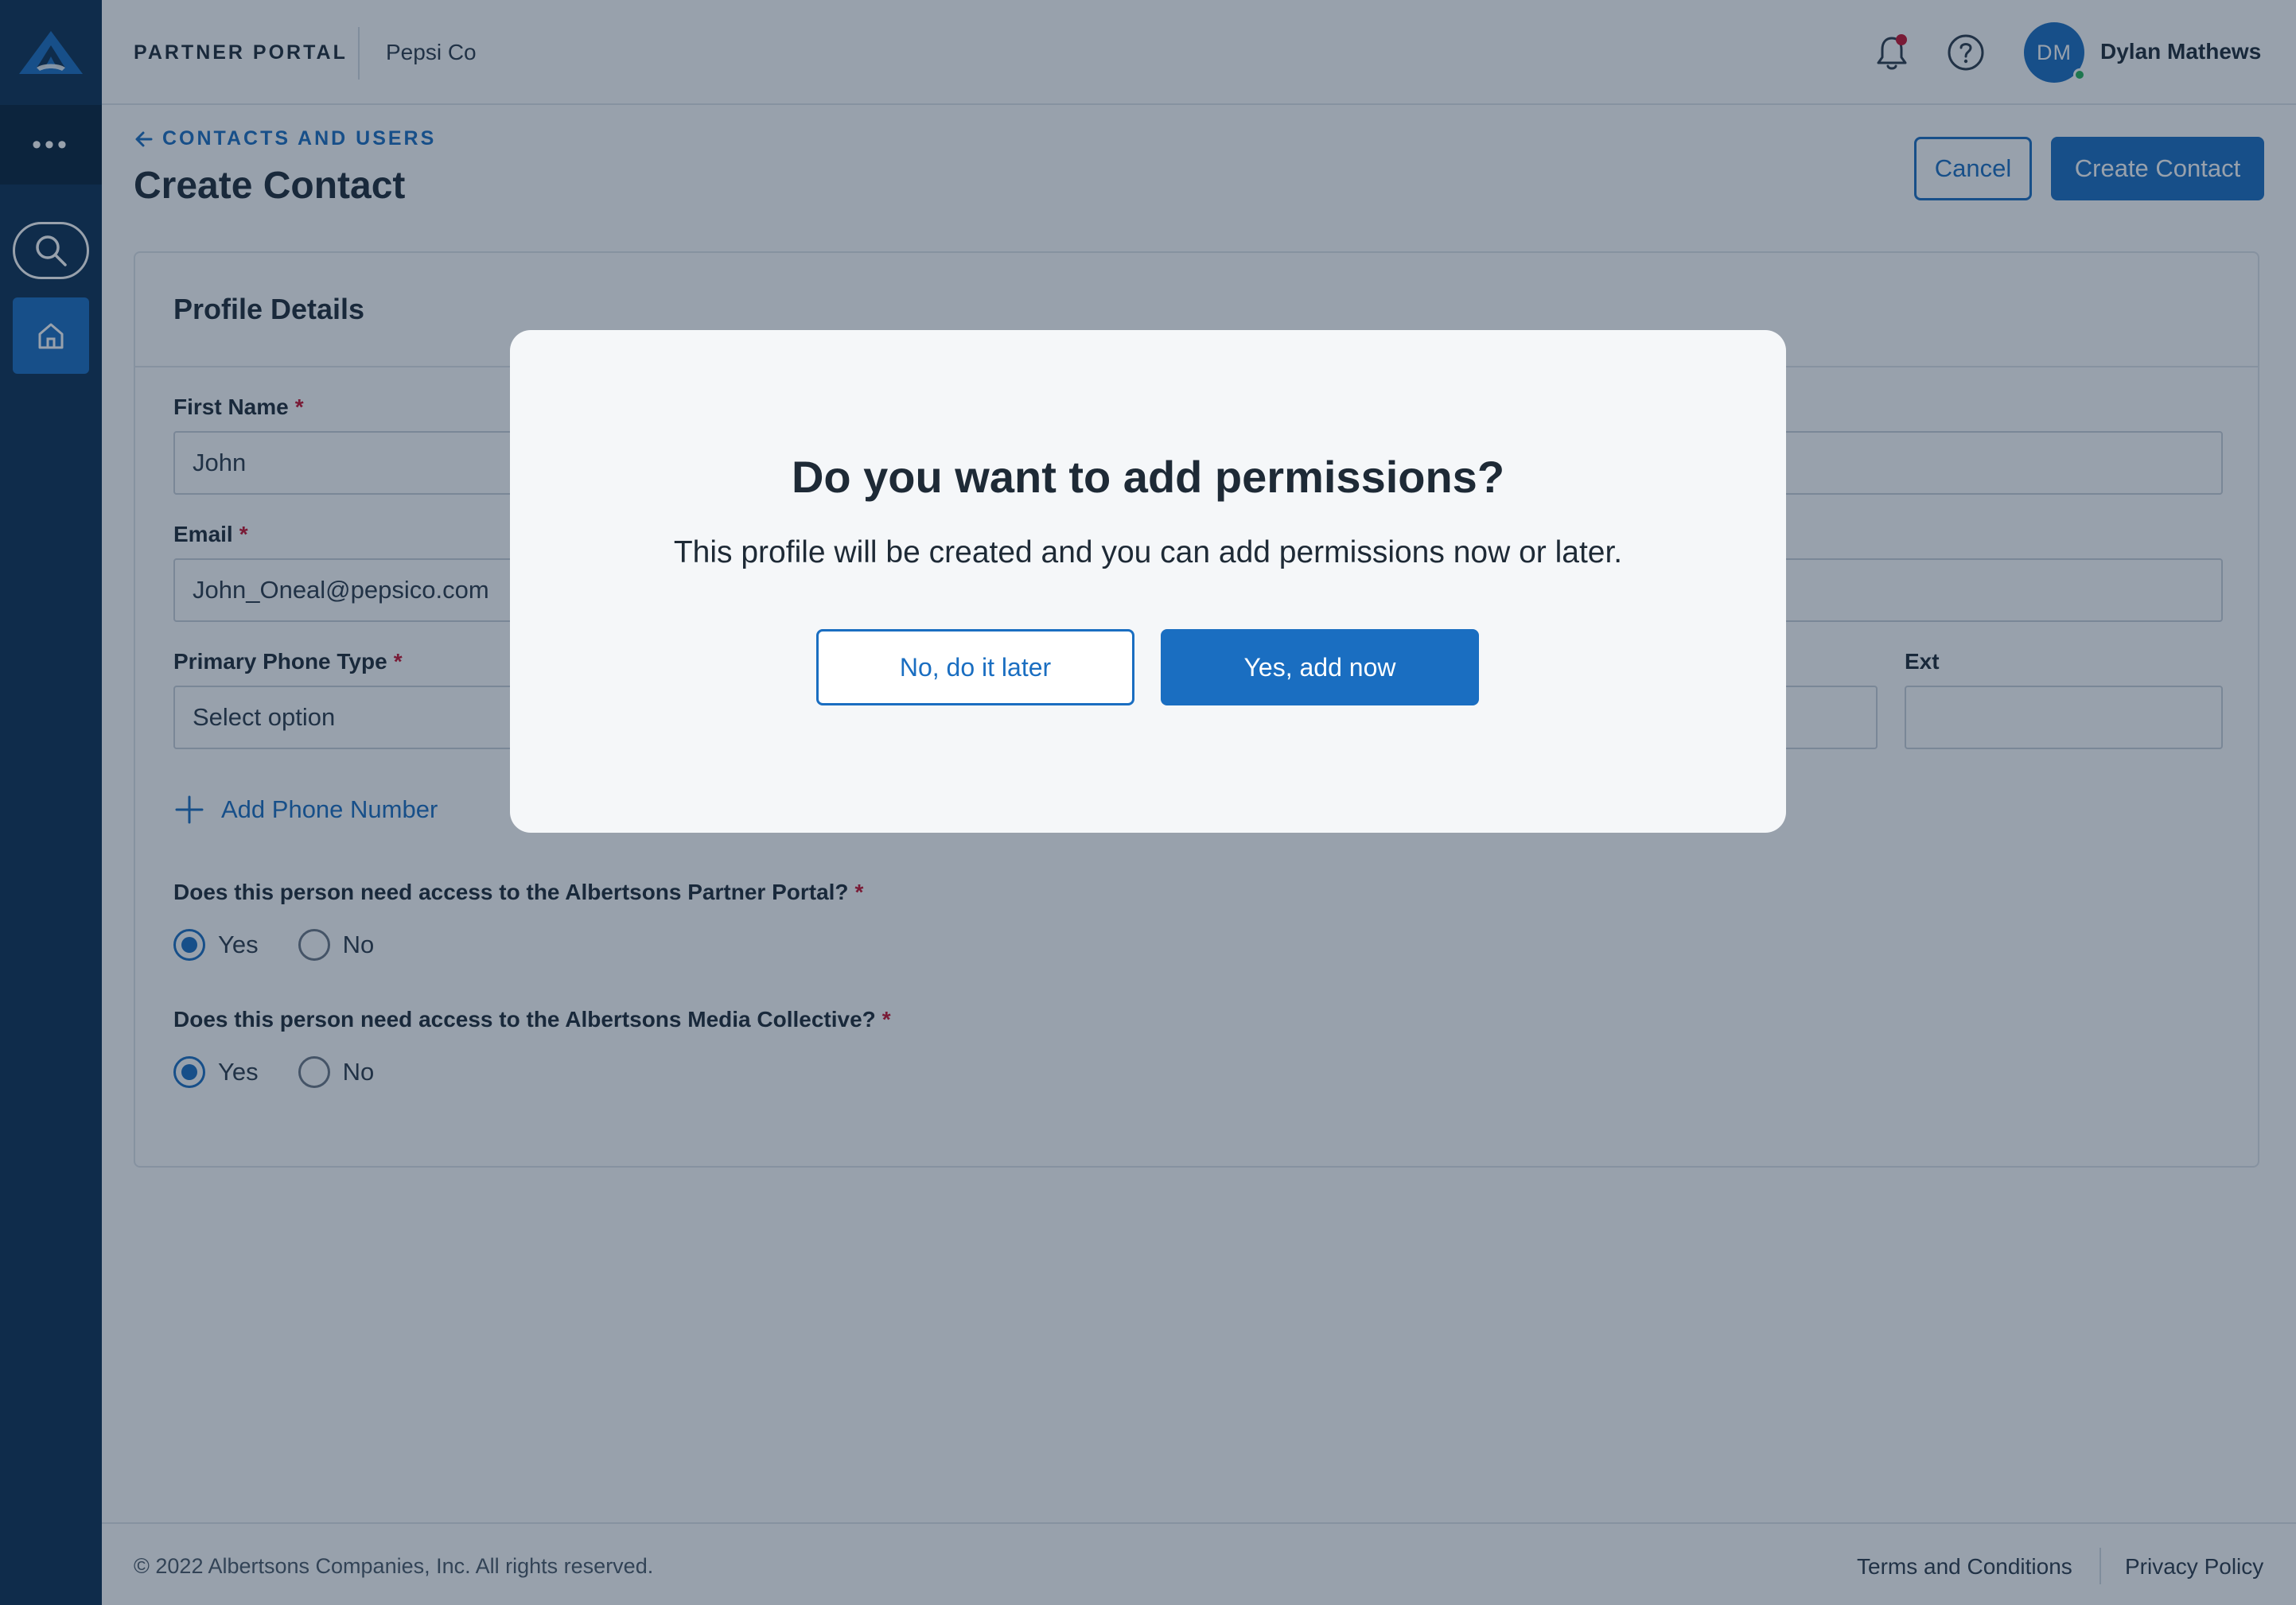  What do you see at coordinates (1148, 477) in the screenshot?
I see `dialog-title: Do you want to add permissions?` at bounding box center [1148, 477].